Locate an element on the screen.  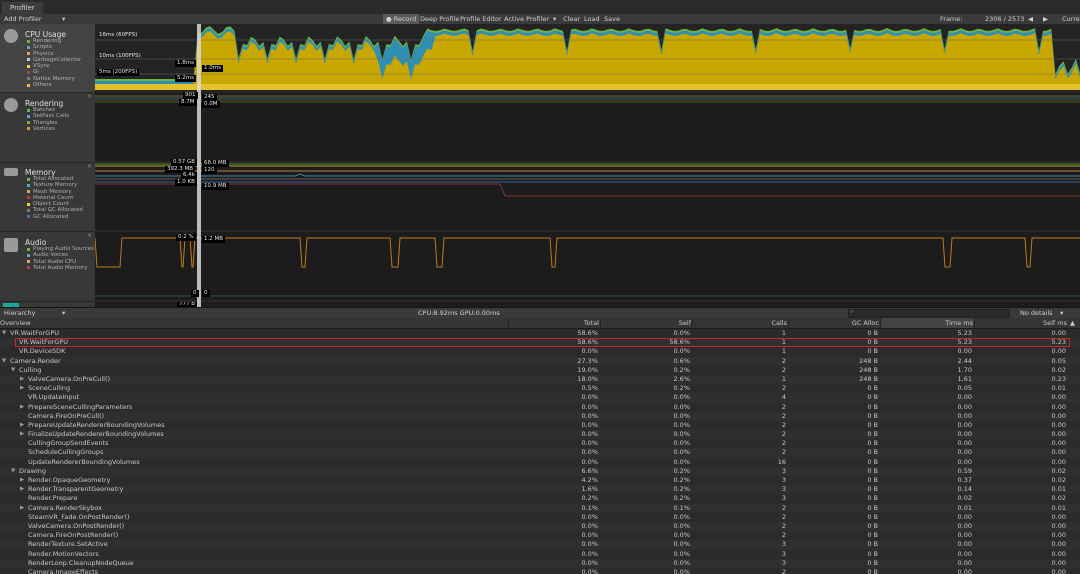
view-mode-dropdown: Hierarchy is located at coordinates (19, 313).